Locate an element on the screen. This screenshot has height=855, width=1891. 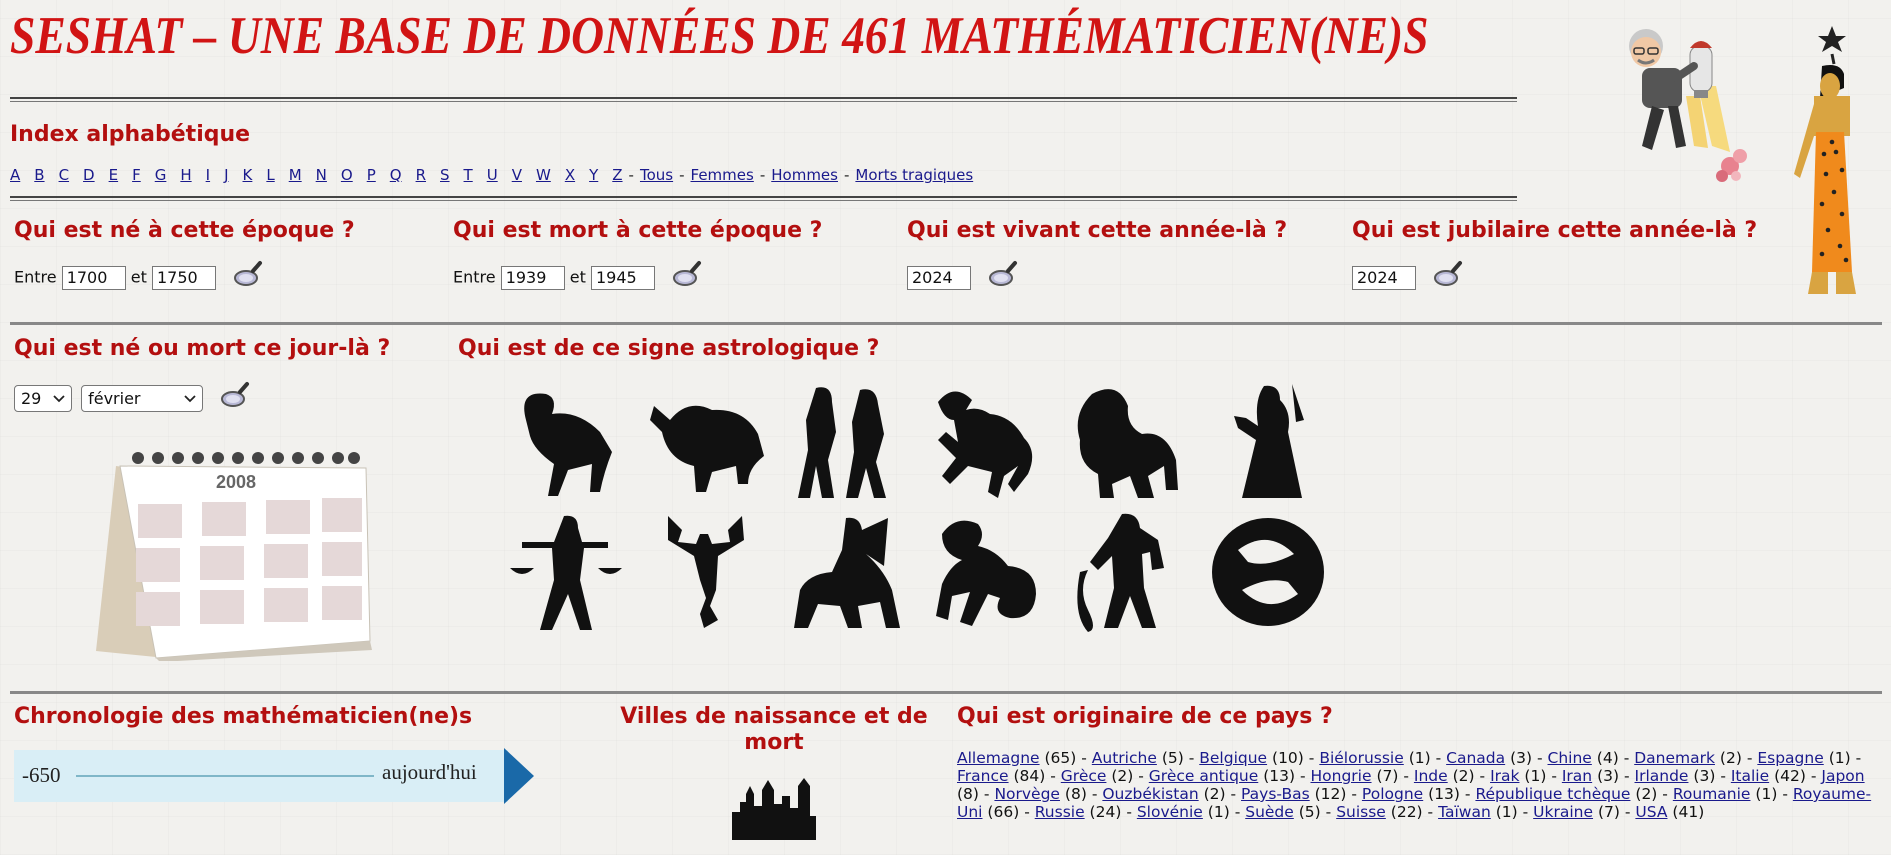
section-divider is located at coordinates (946, 692).